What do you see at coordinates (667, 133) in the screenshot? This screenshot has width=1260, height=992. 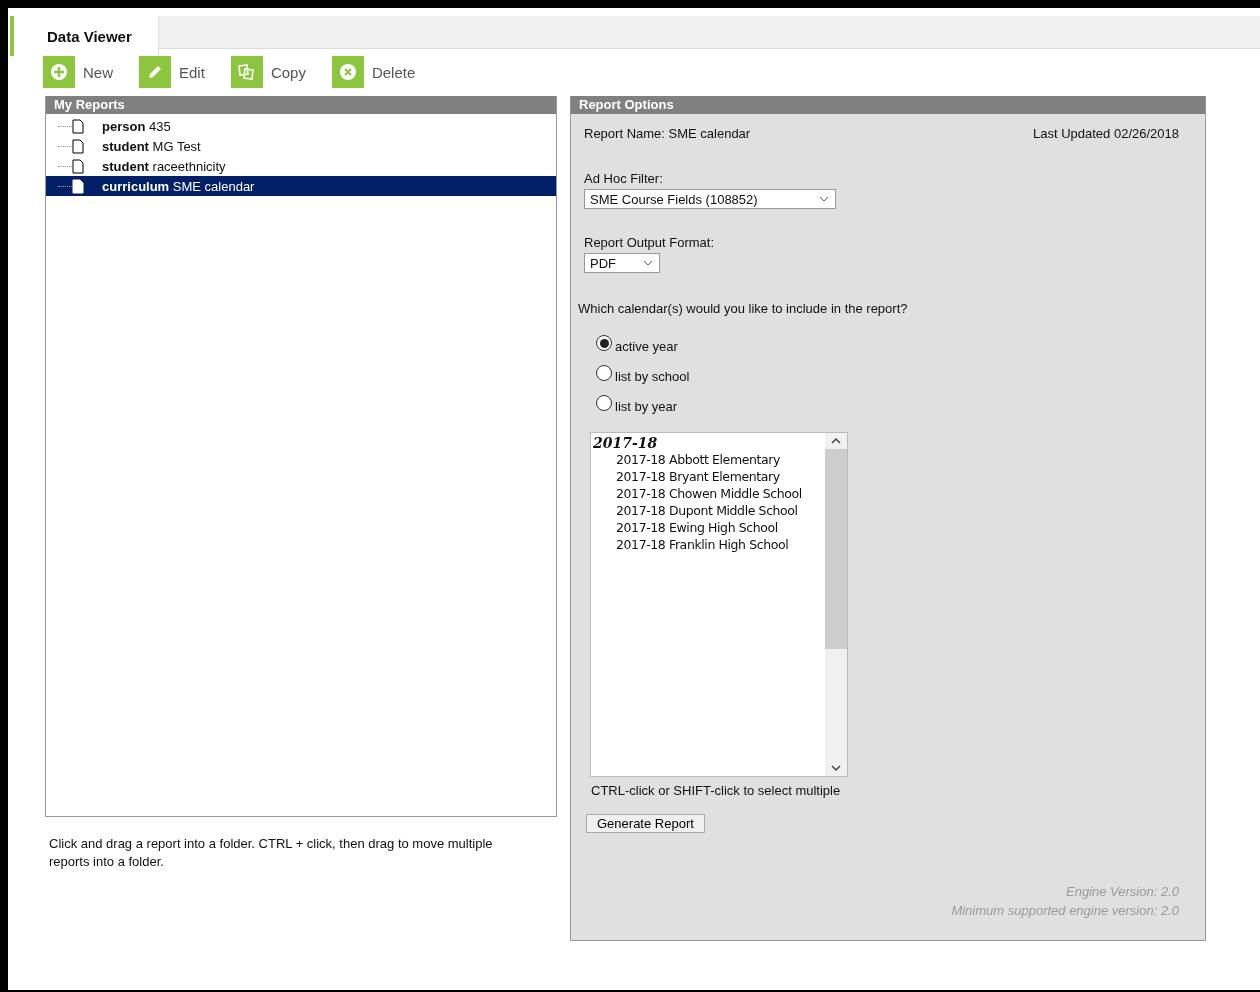 I see `report-name: Report Name: SME calendar` at bounding box center [667, 133].